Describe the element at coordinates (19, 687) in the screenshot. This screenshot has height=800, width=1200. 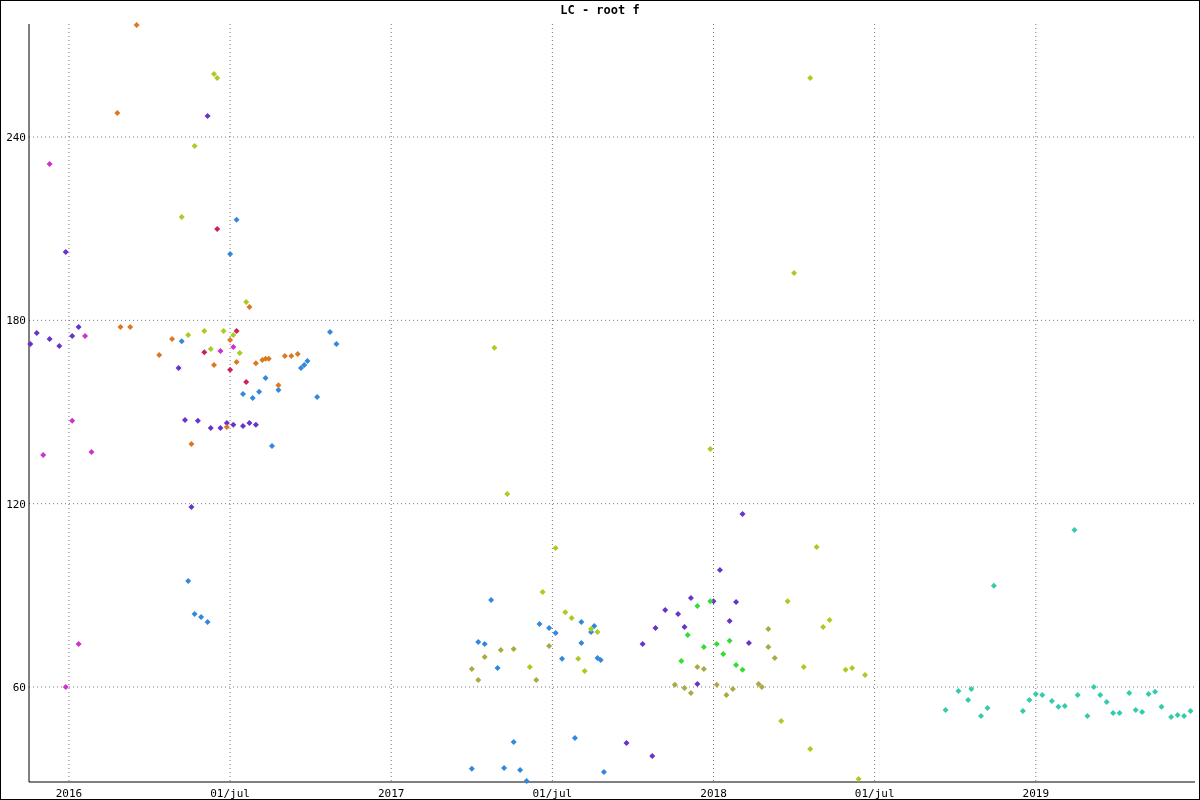
I see `y-tick-label: 60` at that location.